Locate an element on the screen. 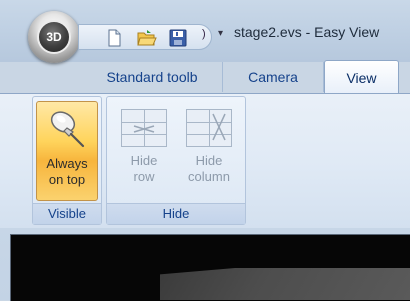 This screenshot has width=410, height=301. tab-standard-toolbar: Standard toolb is located at coordinates (152, 77).